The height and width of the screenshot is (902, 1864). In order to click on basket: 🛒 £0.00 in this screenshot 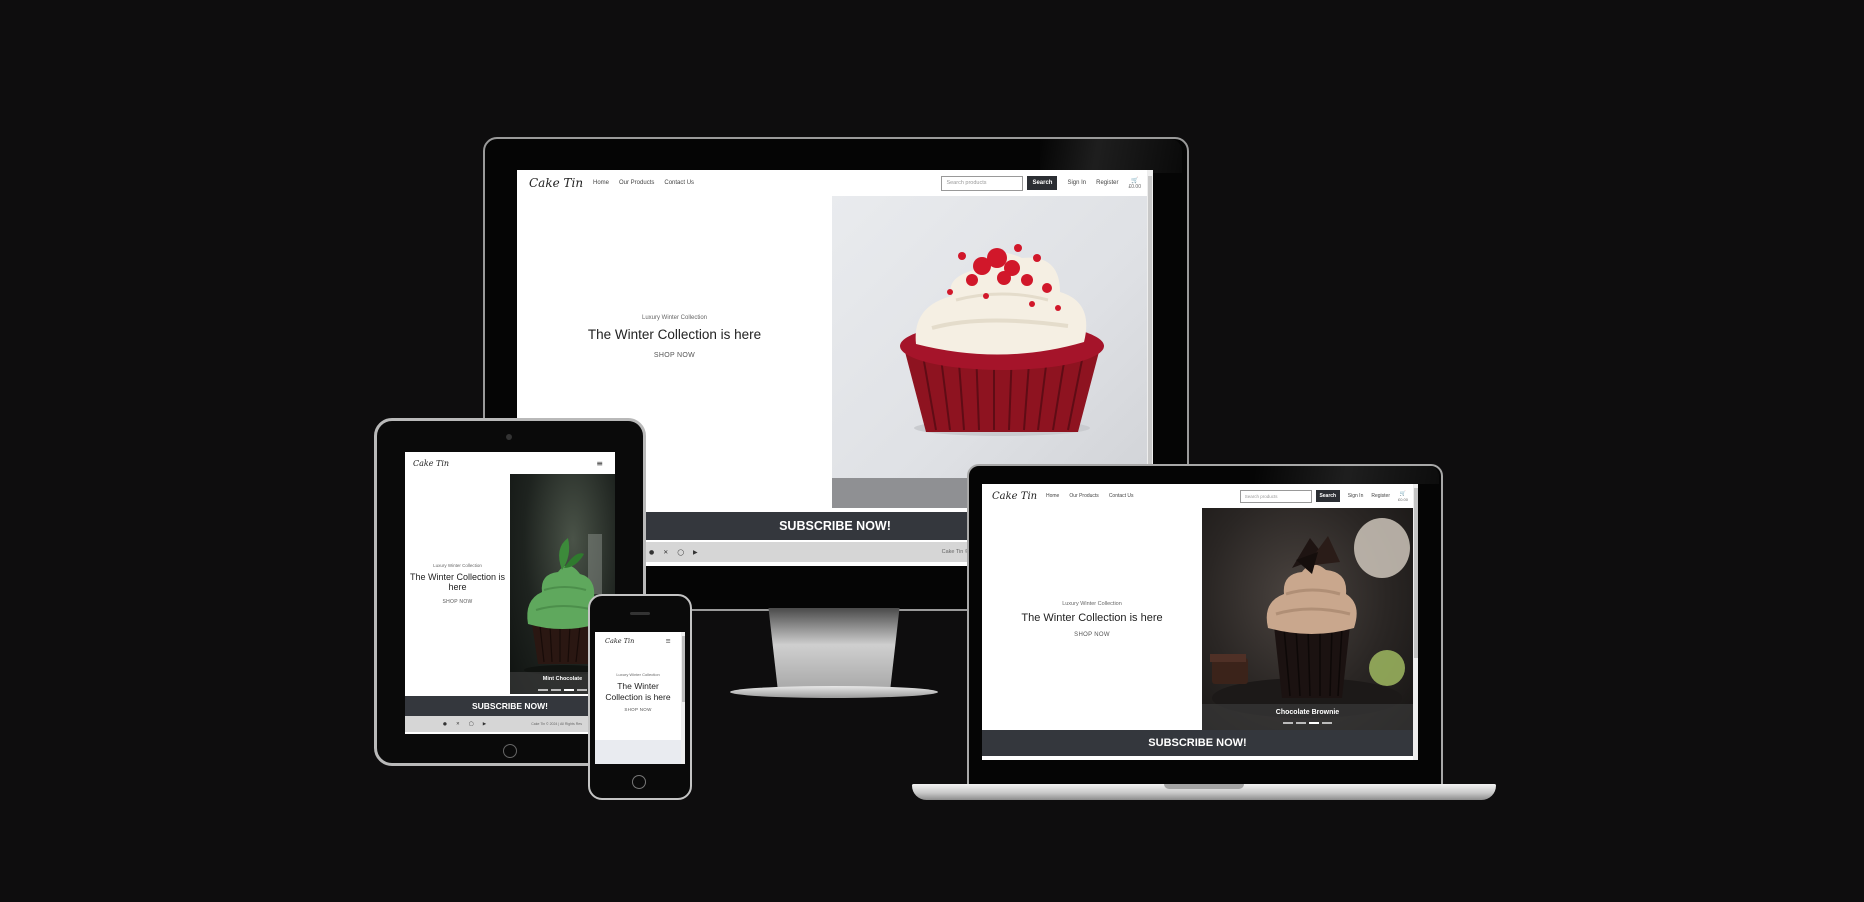, I will do `click(1134, 183)`.